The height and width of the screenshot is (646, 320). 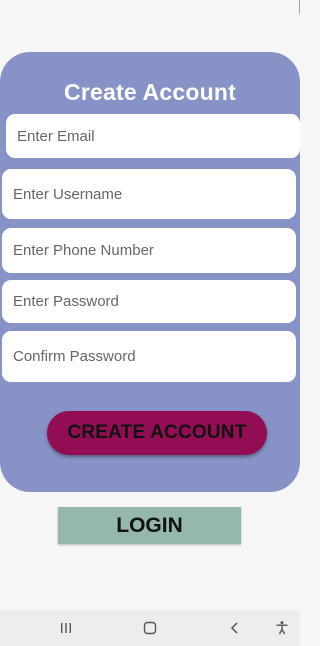 I want to click on email-field, so click(x=153, y=136).